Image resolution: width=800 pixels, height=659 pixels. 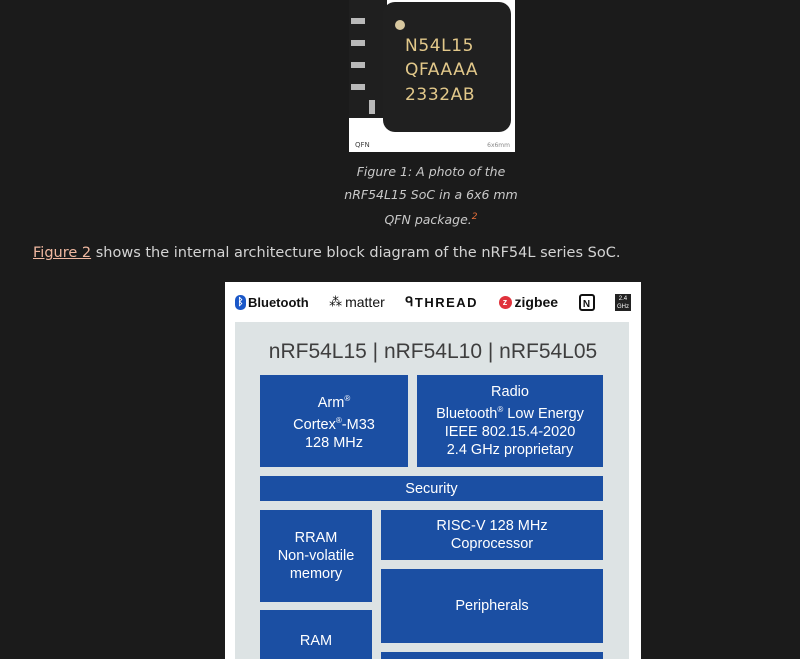 What do you see at coordinates (431, 171) in the screenshot?
I see `caption-line: Figure 1: A photo of the` at bounding box center [431, 171].